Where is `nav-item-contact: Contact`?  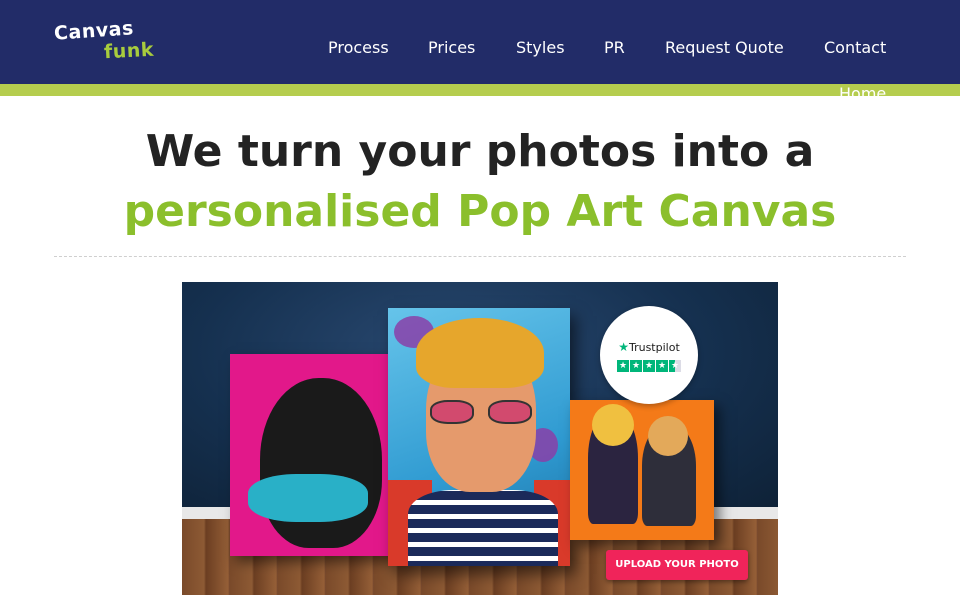 nav-item-contact: Contact is located at coordinates (855, 47).